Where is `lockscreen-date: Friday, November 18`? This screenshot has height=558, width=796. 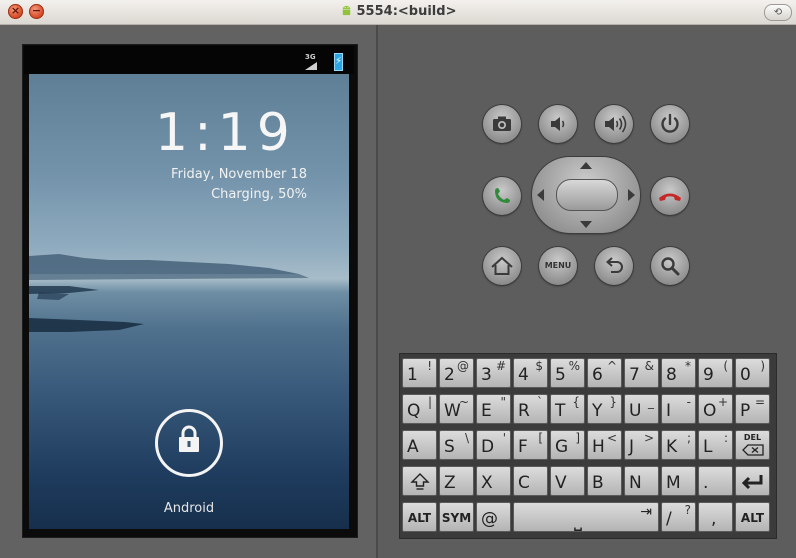 lockscreen-date: Friday, November 18 is located at coordinates (239, 174).